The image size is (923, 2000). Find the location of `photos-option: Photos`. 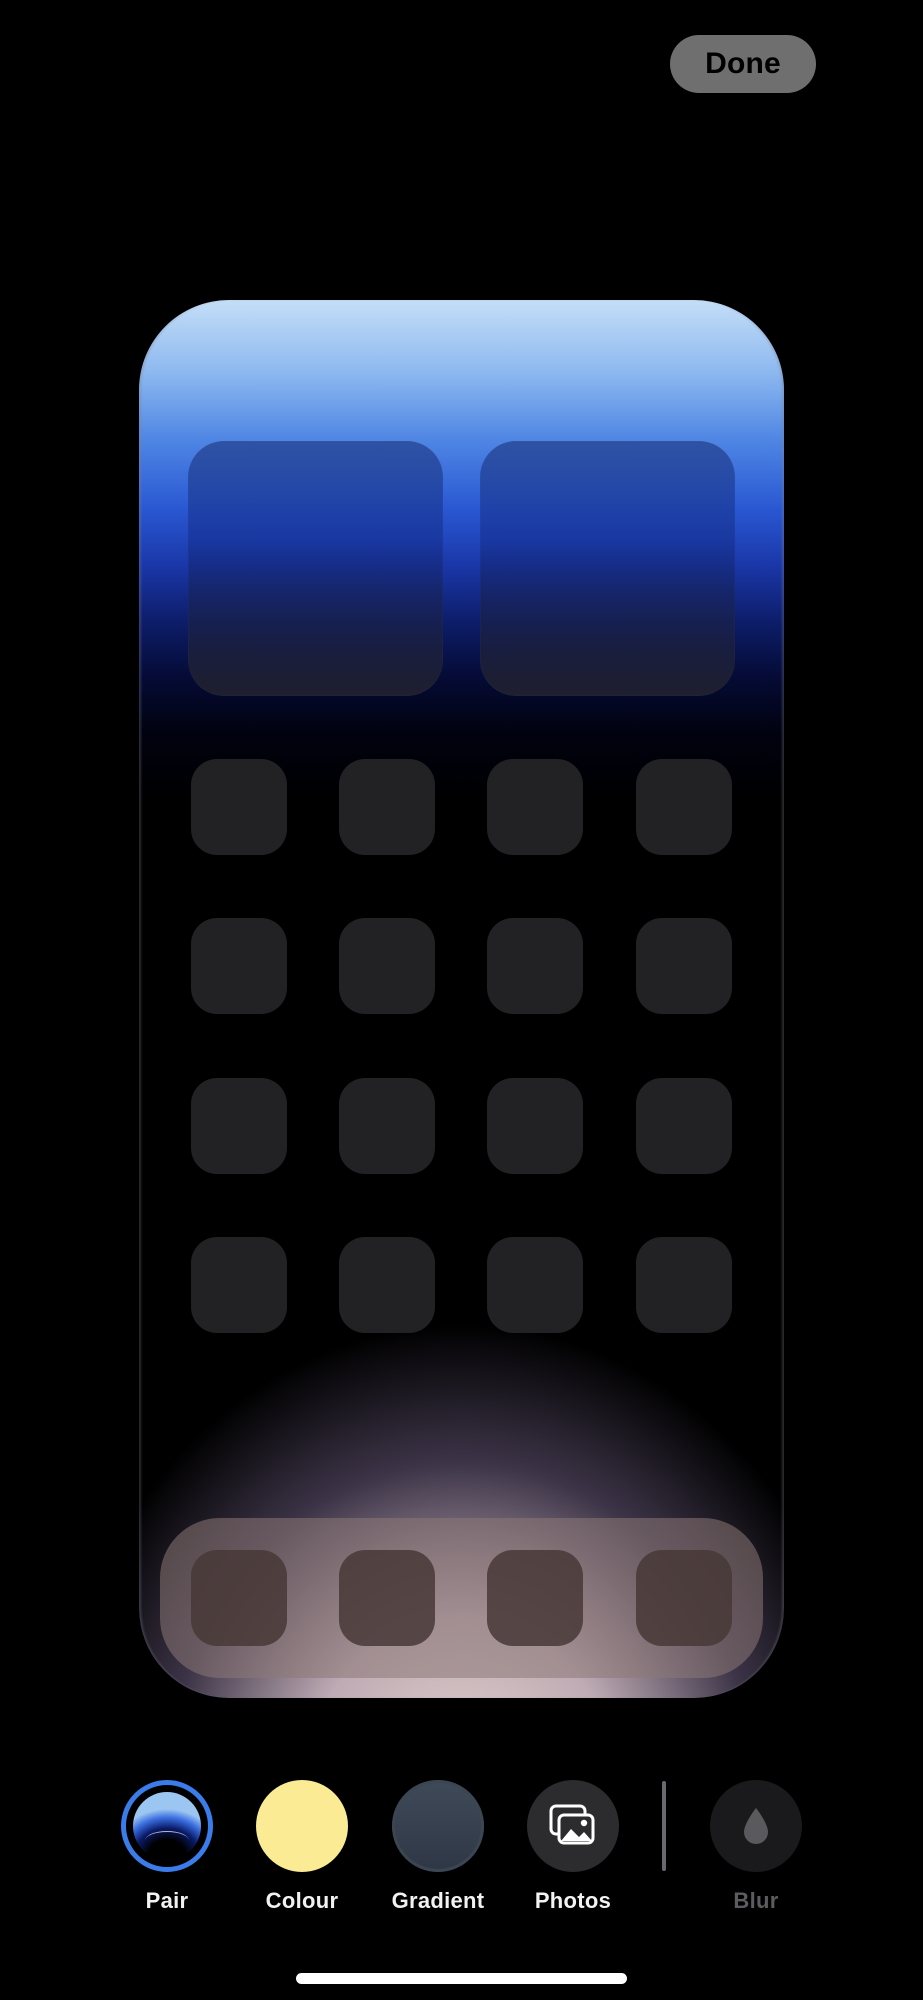

photos-option: Photos is located at coordinates (573, 1847).